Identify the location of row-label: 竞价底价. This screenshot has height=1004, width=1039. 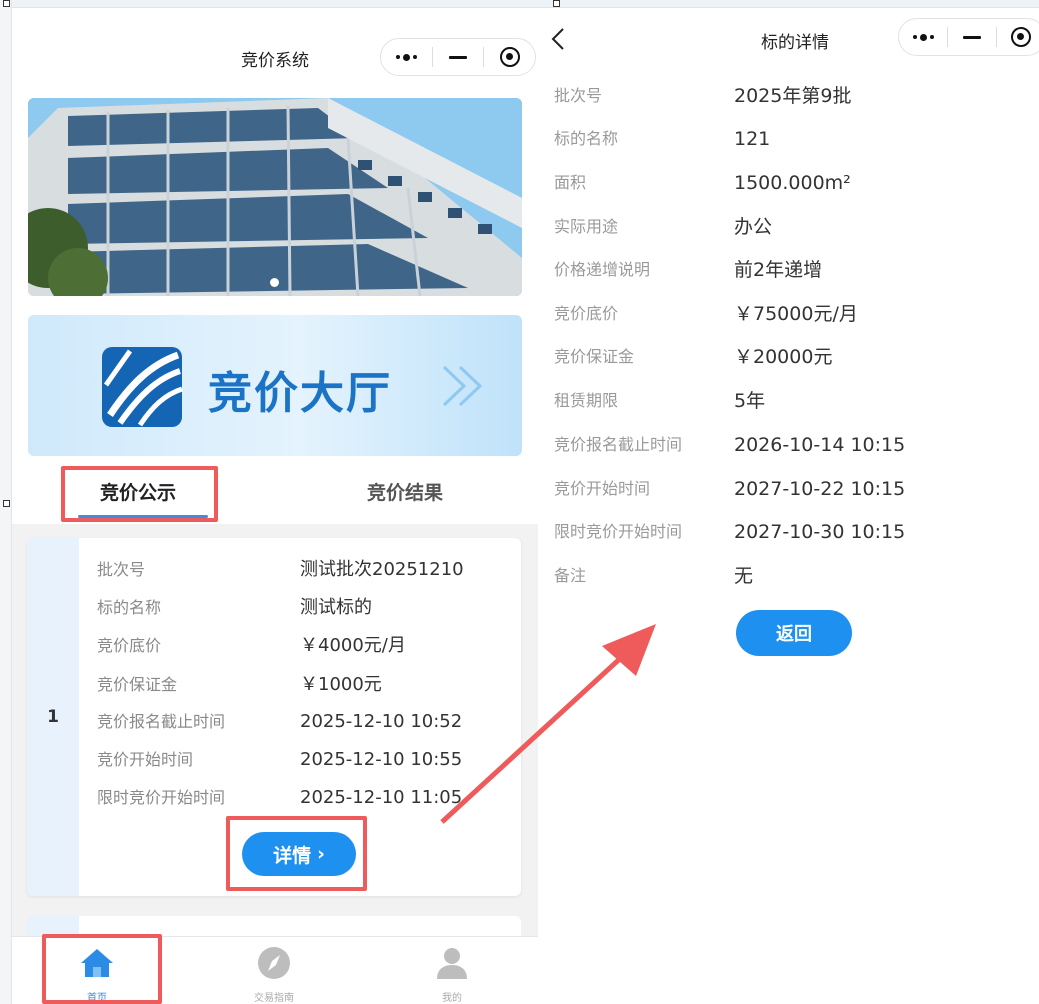
(129, 645).